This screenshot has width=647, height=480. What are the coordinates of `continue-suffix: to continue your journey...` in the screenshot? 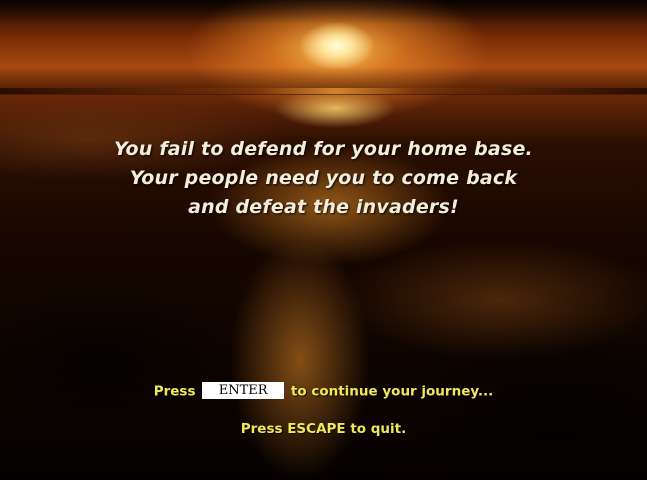 It's located at (392, 391).